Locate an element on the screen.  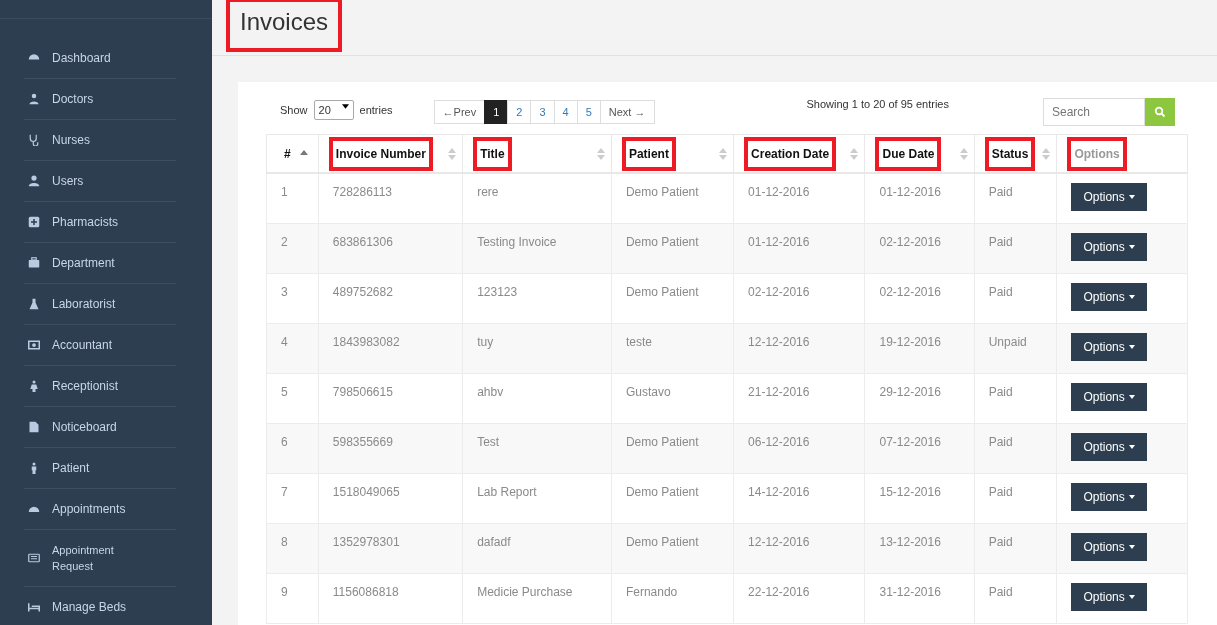
sidebar-item: Dashboard is located at coordinates (100, 58).